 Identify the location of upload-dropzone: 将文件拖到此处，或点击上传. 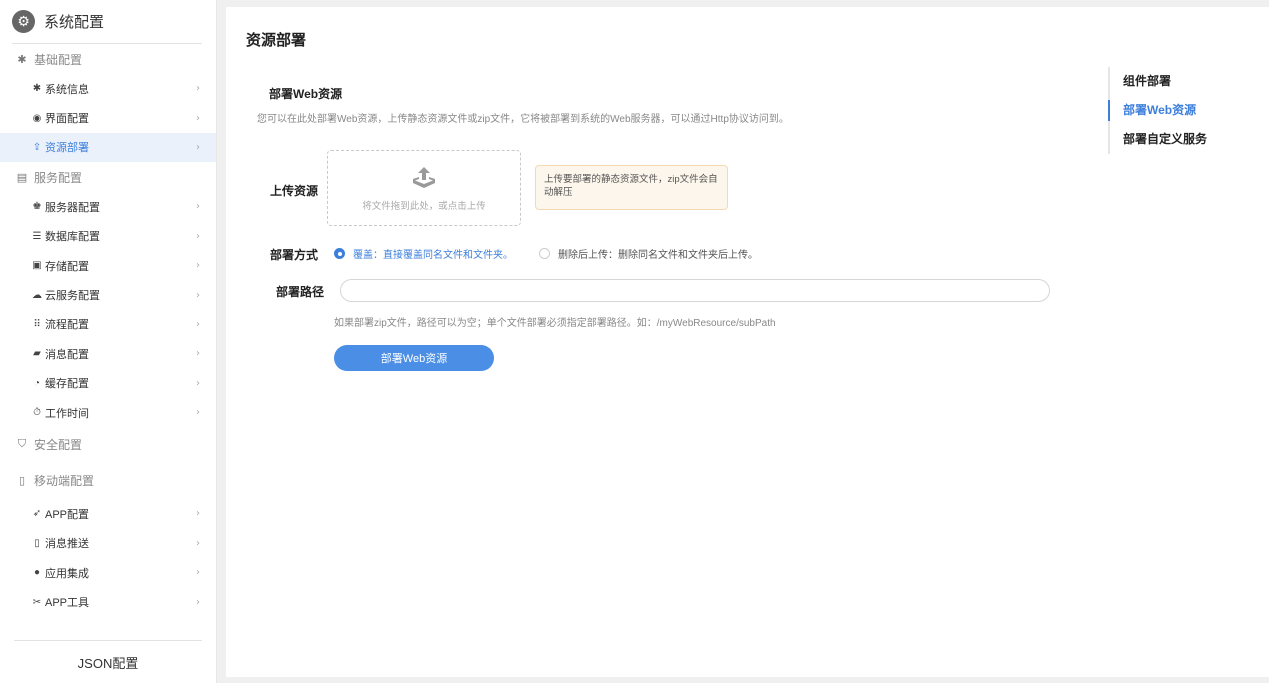
(424, 188).